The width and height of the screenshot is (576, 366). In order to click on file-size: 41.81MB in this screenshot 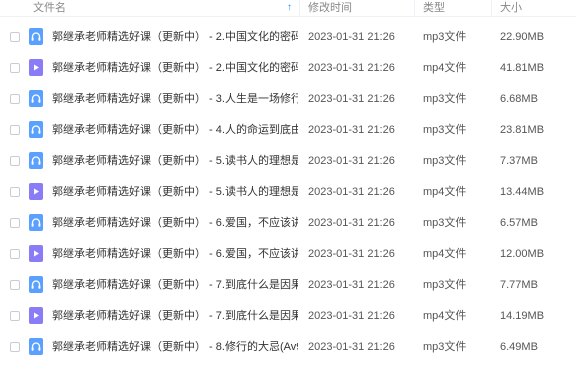, I will do `click(522, 68)`.